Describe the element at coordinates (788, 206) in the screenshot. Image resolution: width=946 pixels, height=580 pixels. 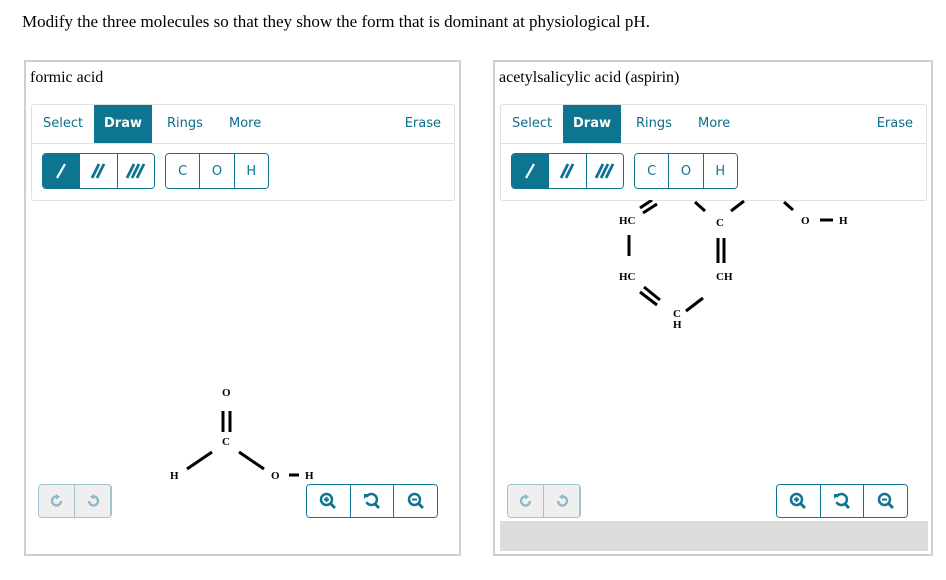
I see `bond-to-o` at that location.